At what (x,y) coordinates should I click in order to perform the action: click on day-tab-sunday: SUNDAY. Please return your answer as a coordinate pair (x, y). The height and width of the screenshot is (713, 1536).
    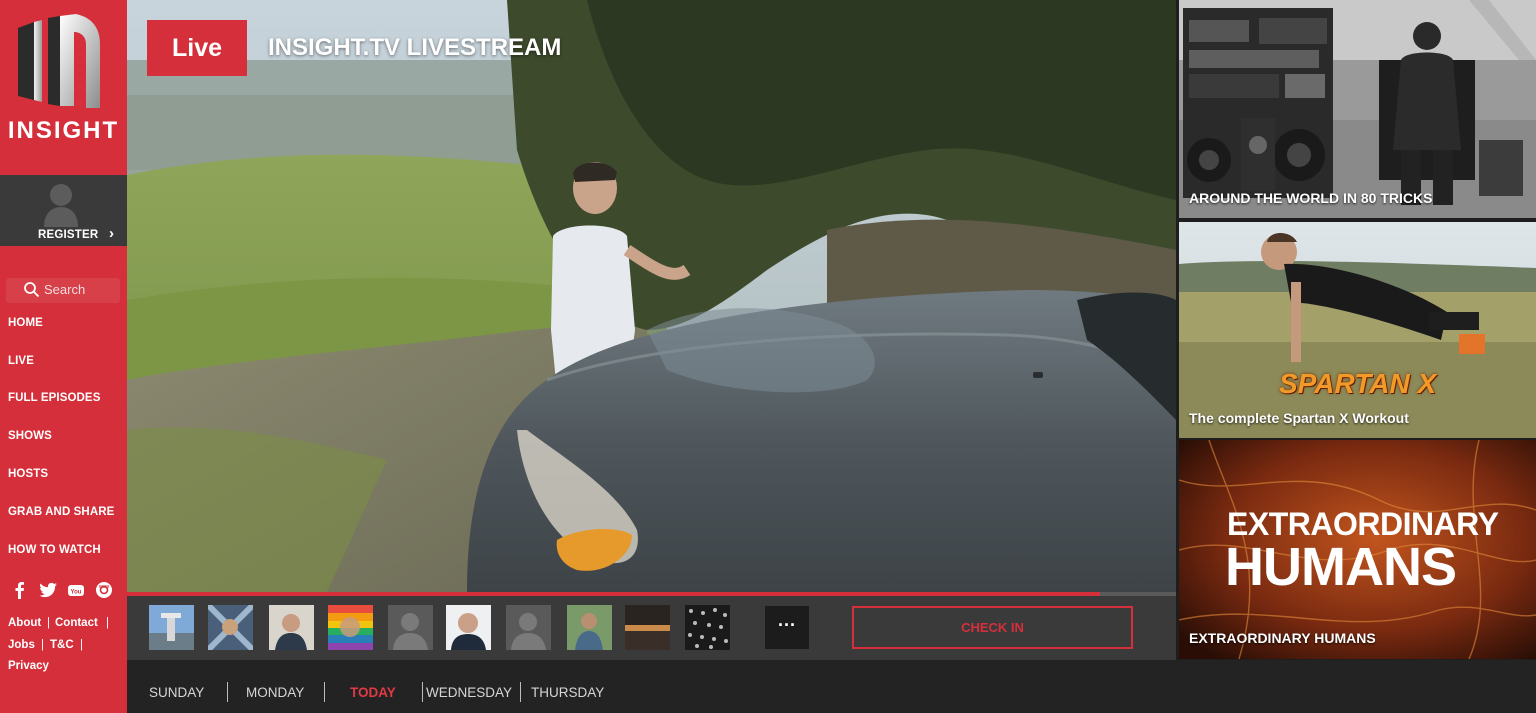
    Looking at the image, I should click on (176, 692).